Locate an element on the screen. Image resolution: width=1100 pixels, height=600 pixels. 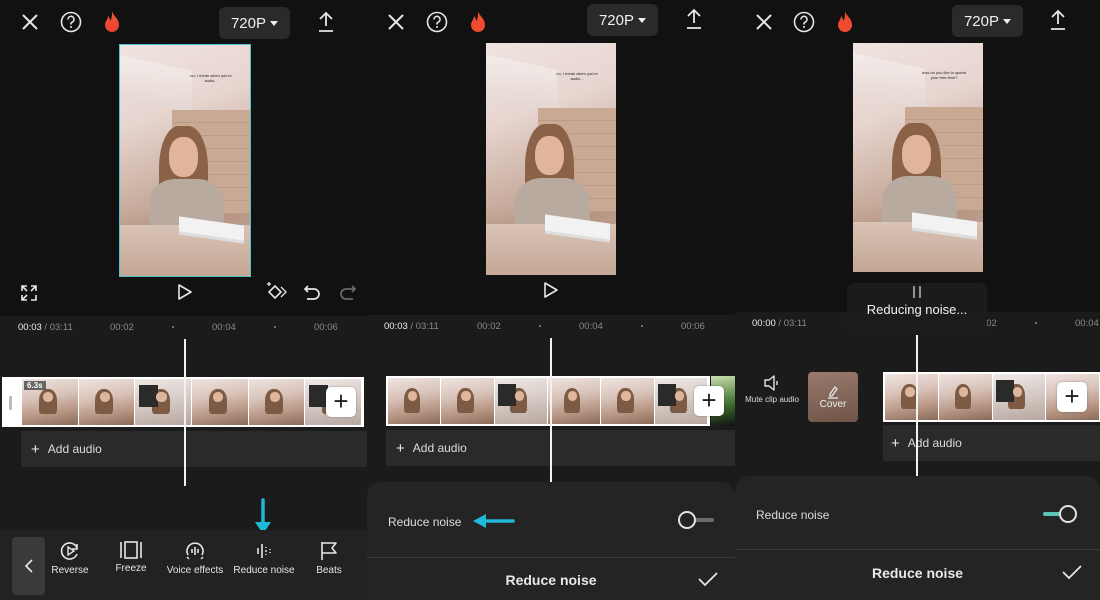
tool-reduce-noise: Reduce noise is located at coordinates (264, 558).